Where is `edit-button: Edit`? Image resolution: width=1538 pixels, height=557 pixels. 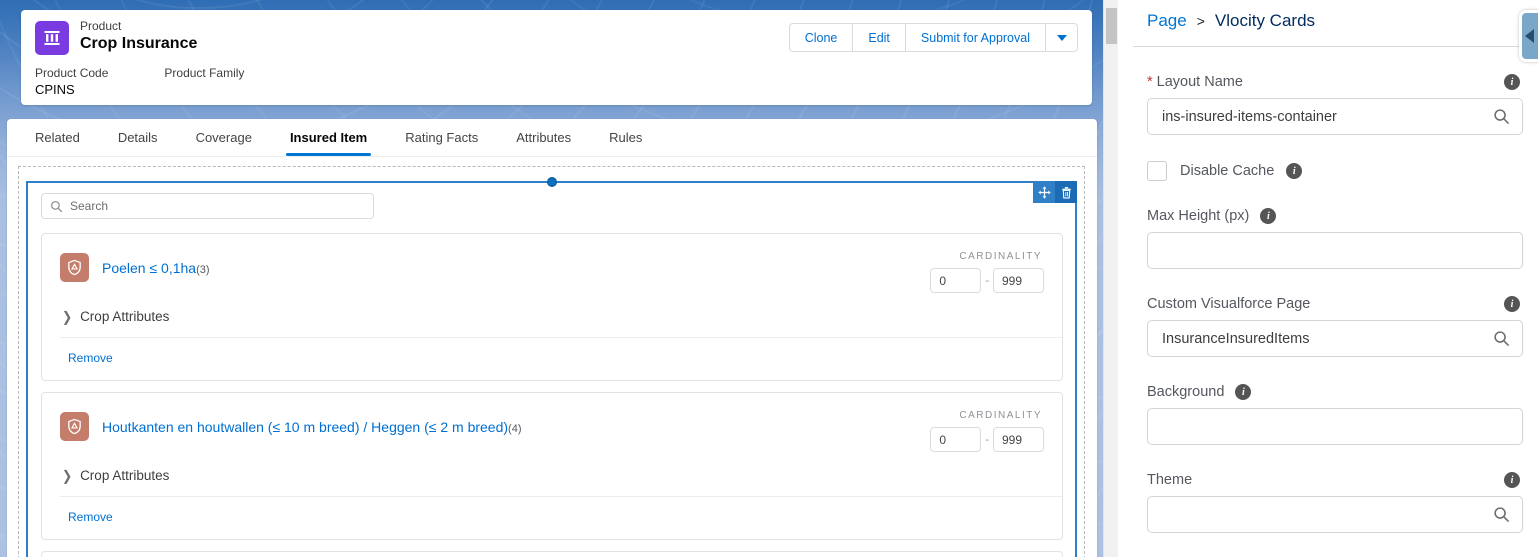 edit-button: Edit is located at coordinates (878, 37).